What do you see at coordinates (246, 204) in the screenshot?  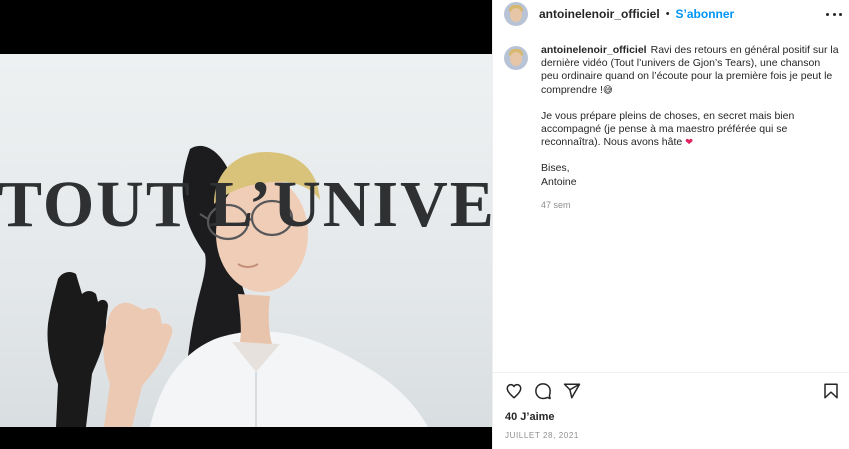 I see `photo-overlay-text: TOUT L’UNIVERS` at bounding box center [246, 204].